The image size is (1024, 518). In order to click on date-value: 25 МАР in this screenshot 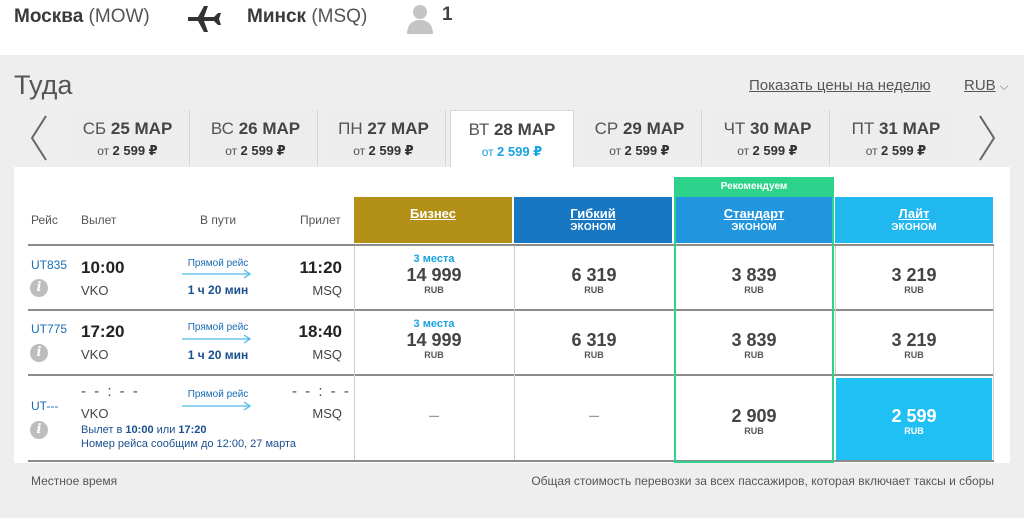, I will do `click(141, 128)`.